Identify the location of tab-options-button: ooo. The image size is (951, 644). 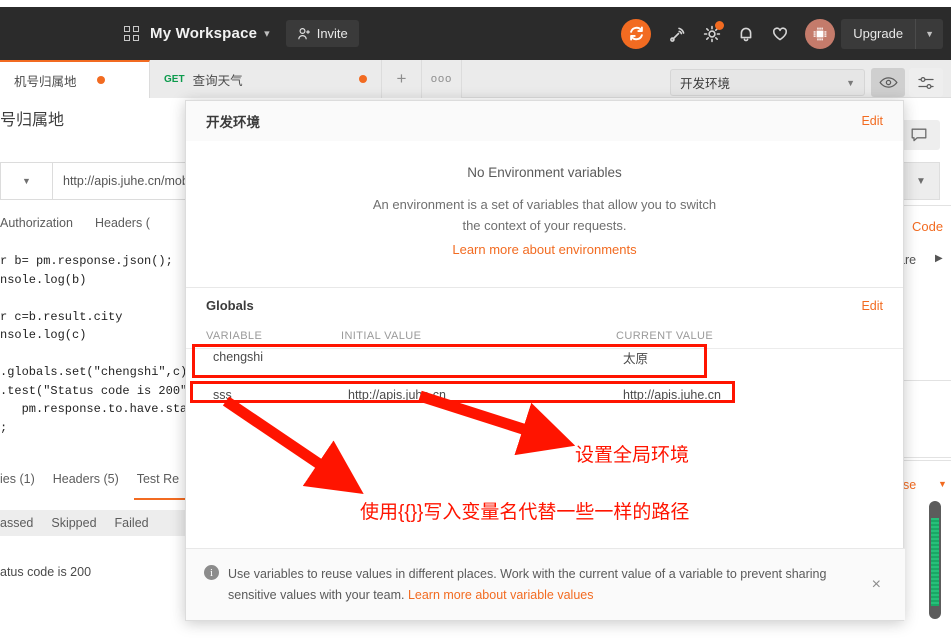
(442, 79).